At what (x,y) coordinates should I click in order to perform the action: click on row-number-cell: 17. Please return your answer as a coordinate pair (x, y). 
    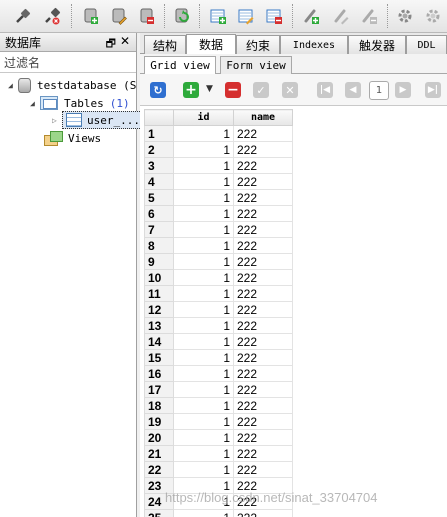
    Looking at the image, I should click on (159, 389).